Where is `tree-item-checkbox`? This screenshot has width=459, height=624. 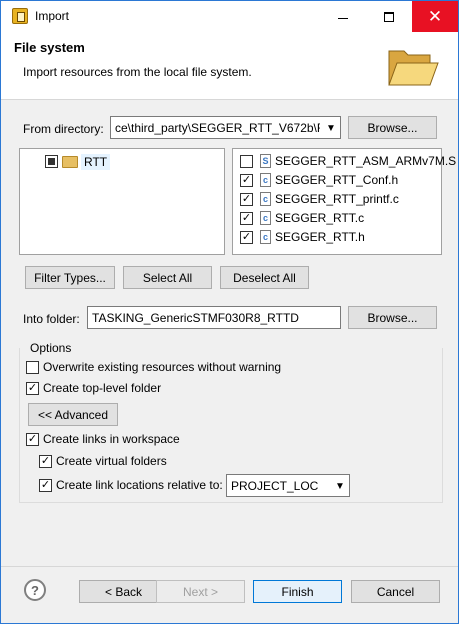
tree-item-checkbox is located at coordinates (51, 161).